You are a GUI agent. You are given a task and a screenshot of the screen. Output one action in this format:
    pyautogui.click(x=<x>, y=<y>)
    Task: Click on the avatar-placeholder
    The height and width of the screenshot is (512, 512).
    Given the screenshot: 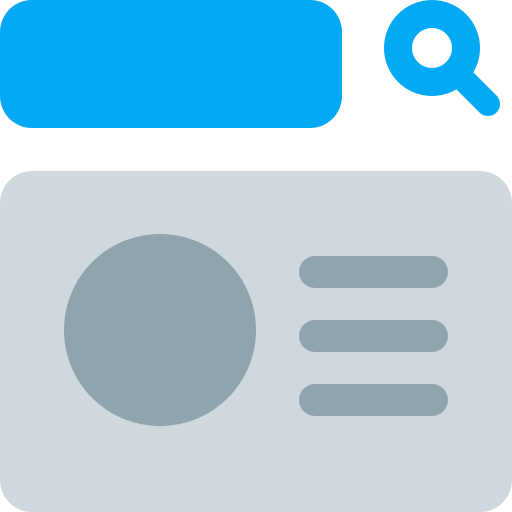 What is the action you would take?
    pyautogui.click(x=160, y=330)
    